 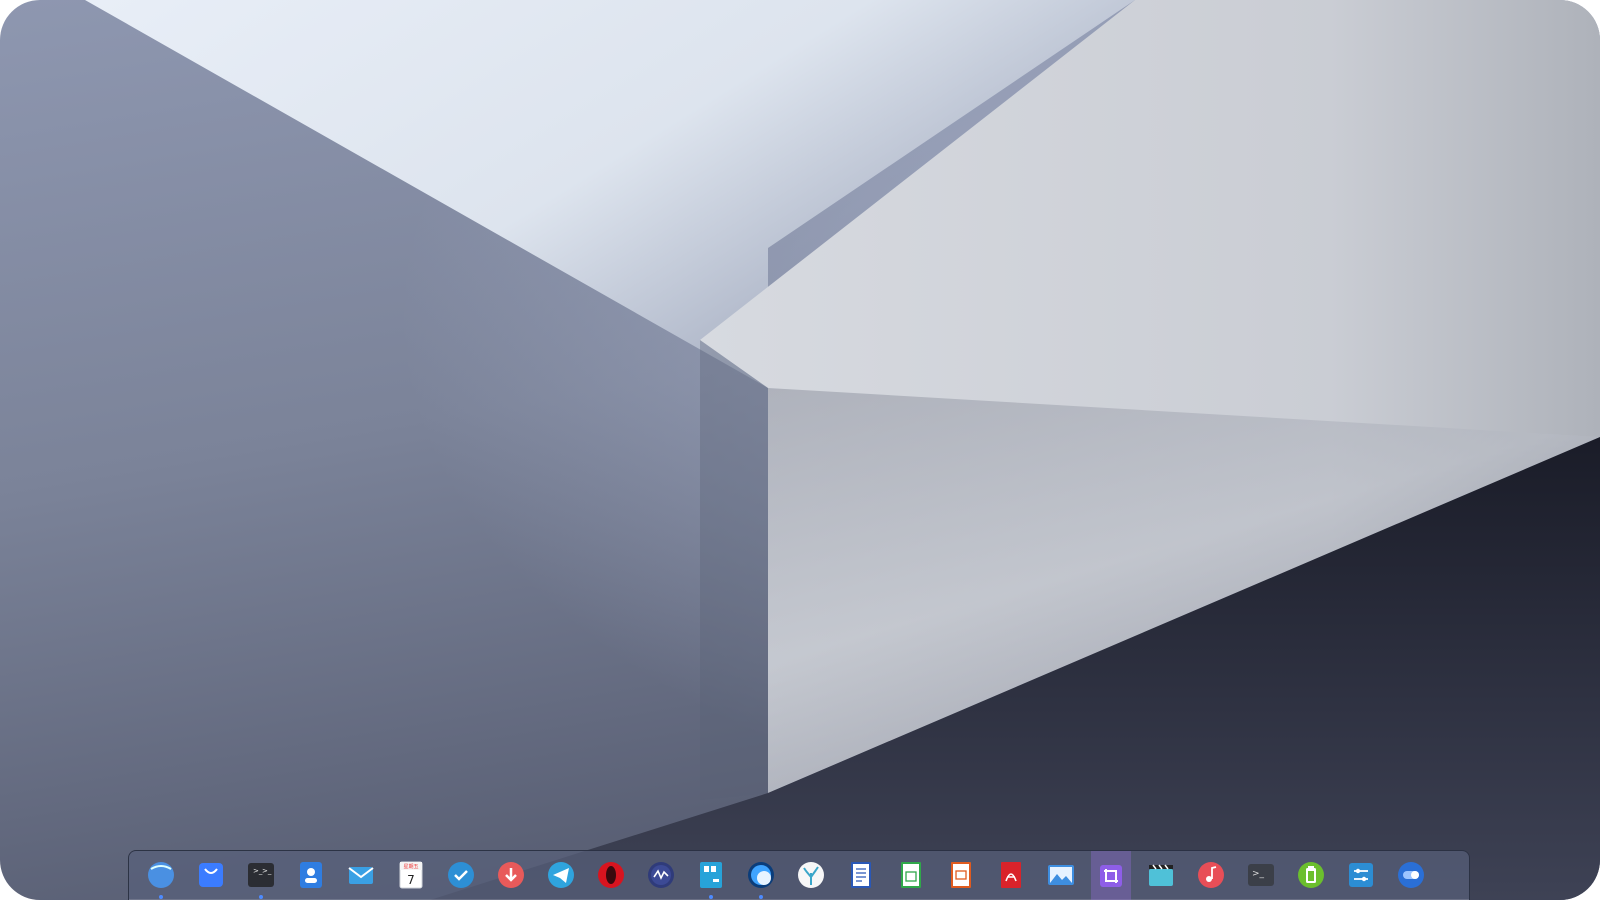 I want to click on impress-icon, so click(x=961, y=875).